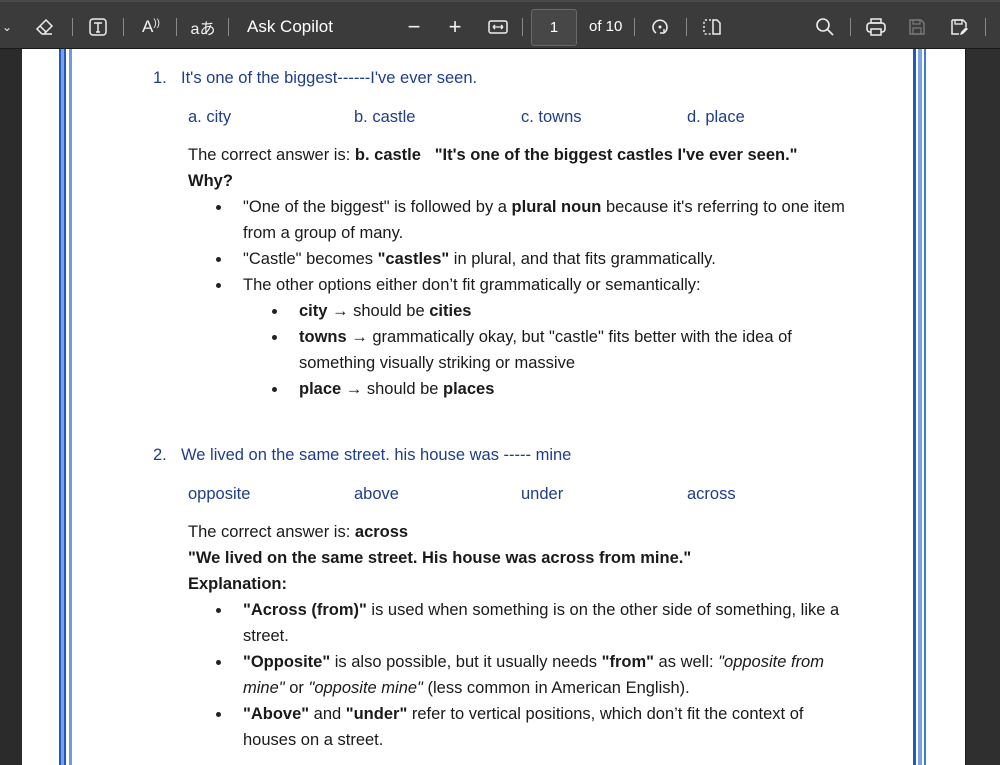  I want to click on text-segment, so click(428, 155).